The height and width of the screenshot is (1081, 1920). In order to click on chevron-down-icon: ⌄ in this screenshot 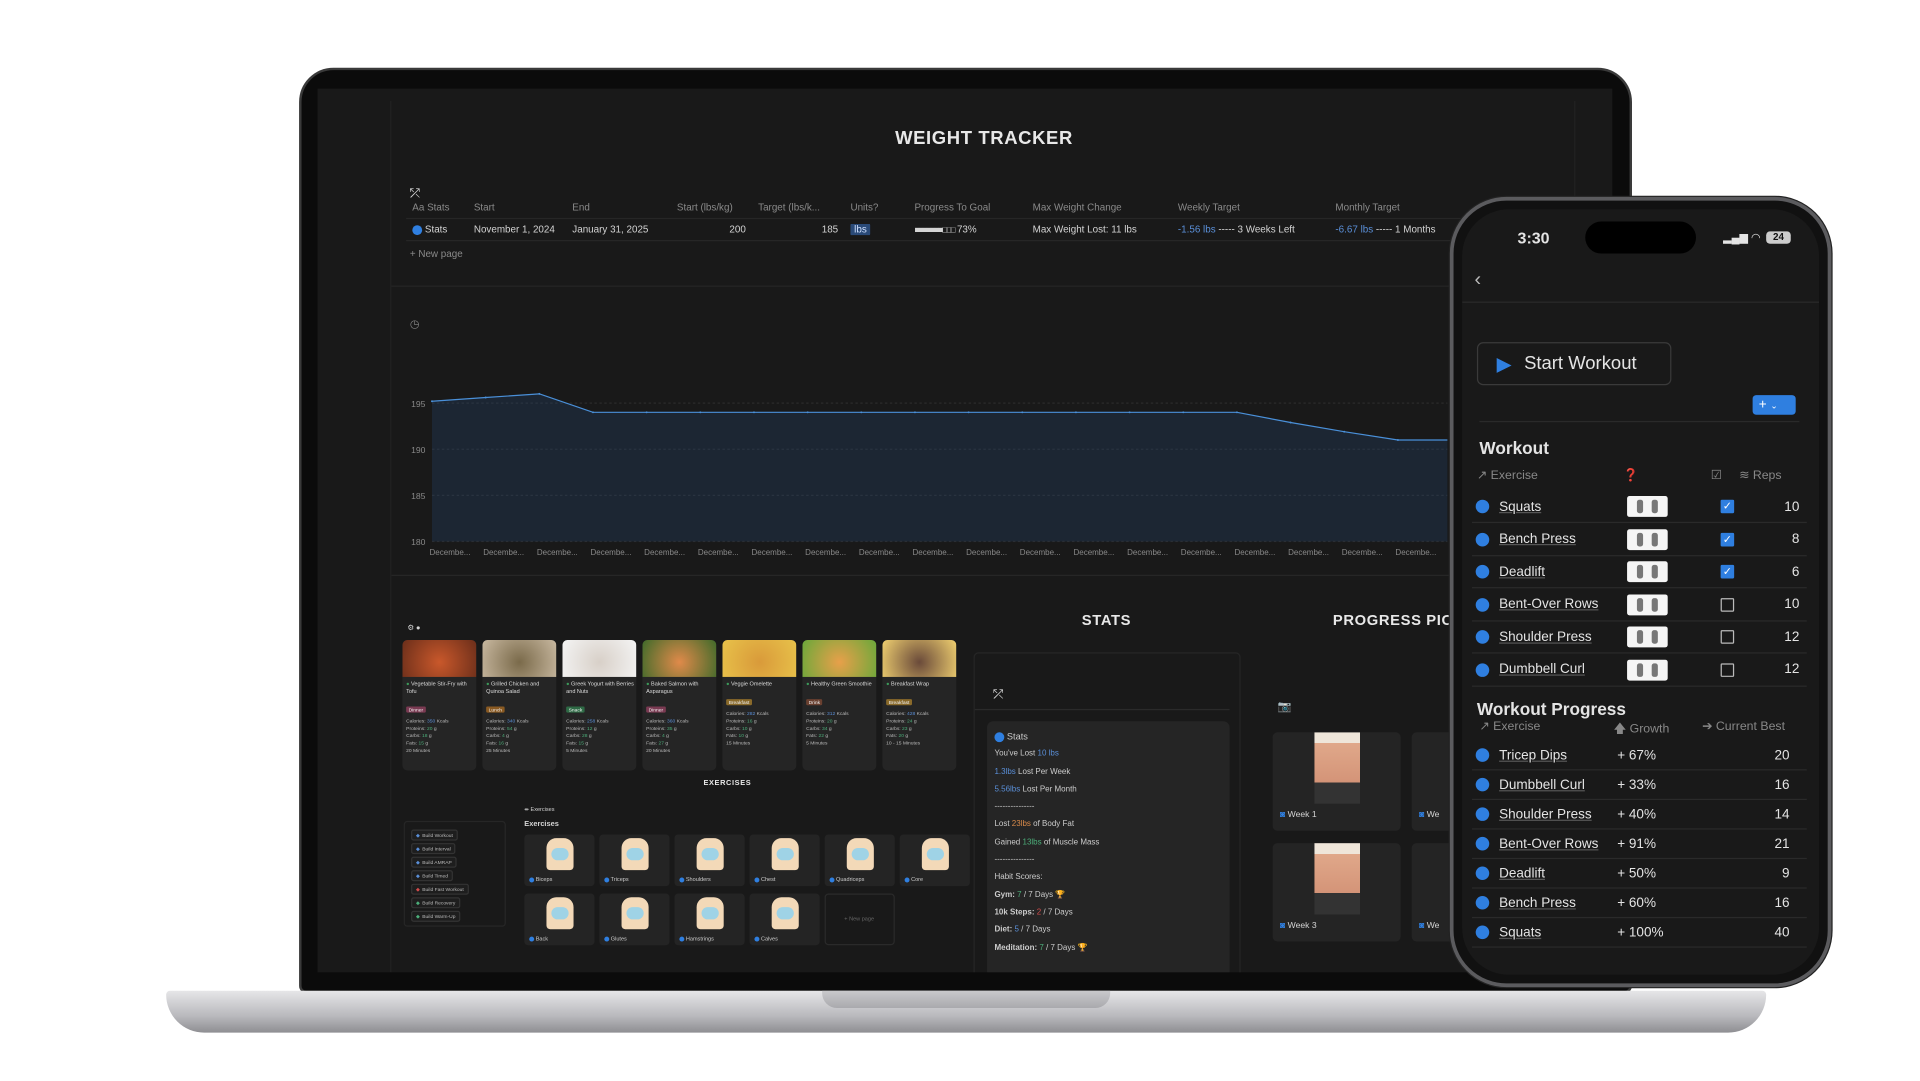, I will do `click(1773, 406)`.